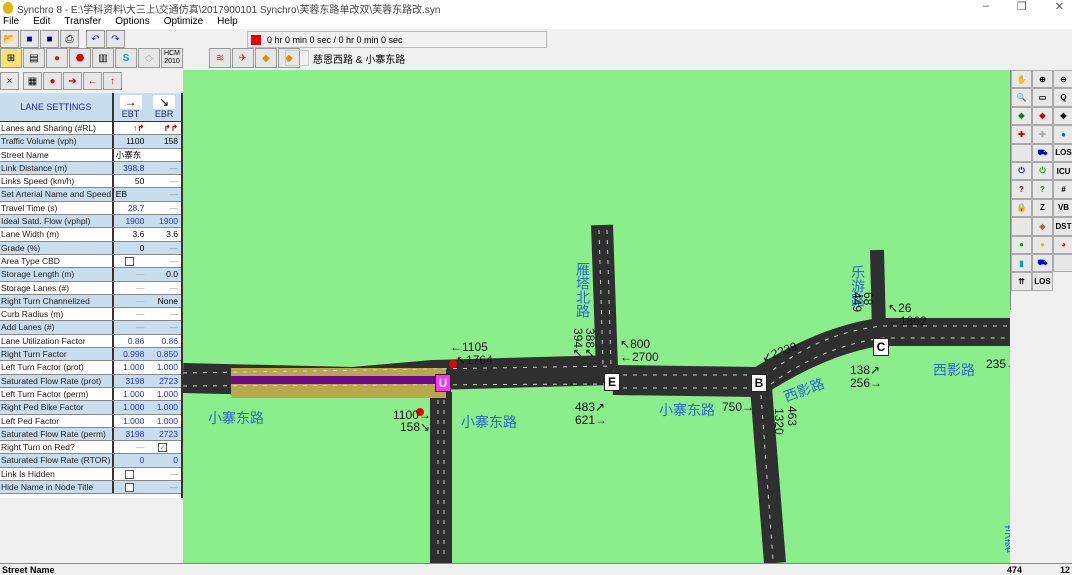 This screenshot has width=1072, height=575. What do you see at coordinates (1022, 6) in the screenshot?
I see `maximize-button: ❐` at bounding box center [1022, 6].